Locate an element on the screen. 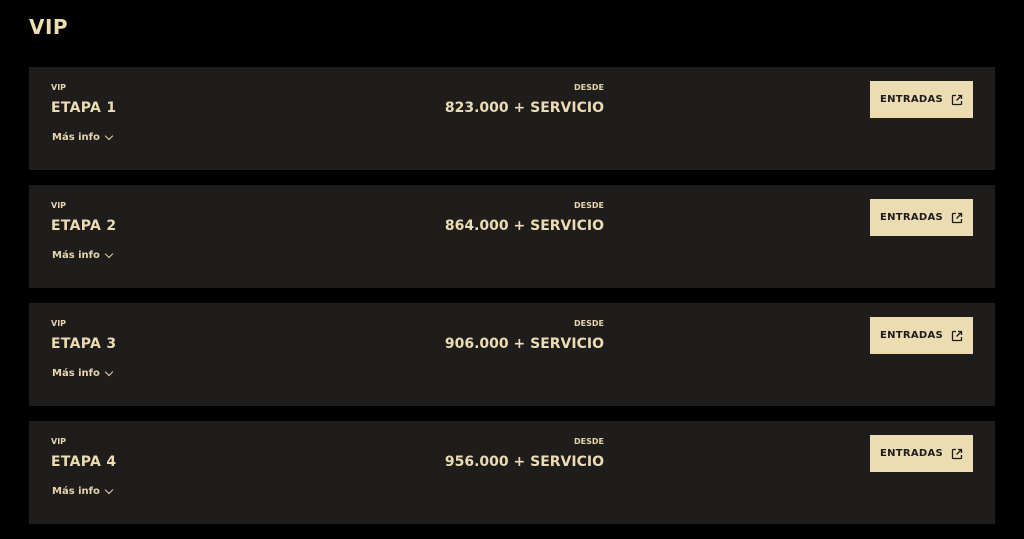 The image size is (1024, 539). price: 823.000 + SERVICIO is located at coordinates (524, 108).